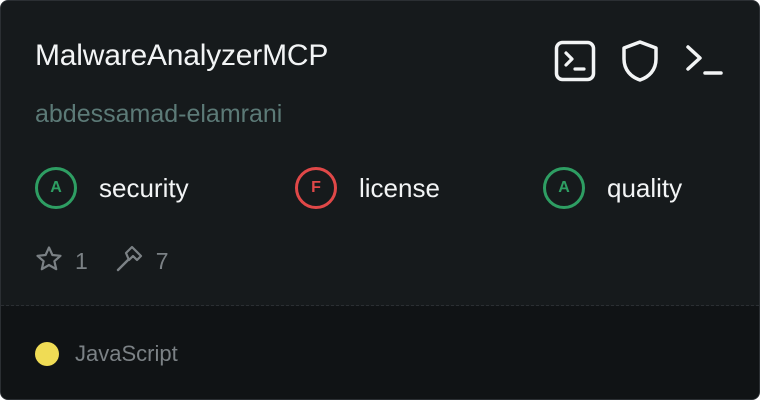  I want to click on server-name: MalwareAnalyzerMCP, so click(181, 56).